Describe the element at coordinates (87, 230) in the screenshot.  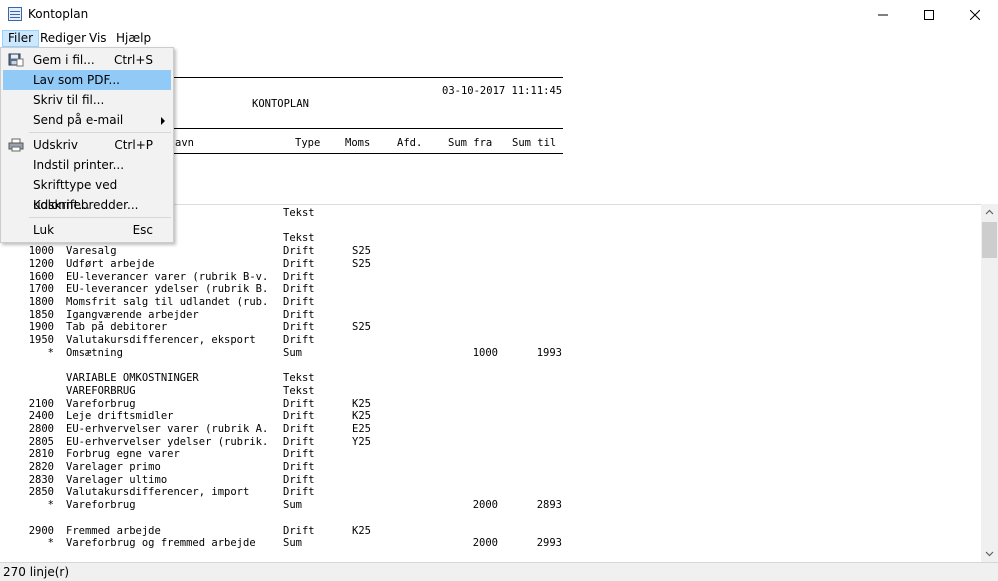
I see `menu-item-luk: Luk Esc` at that location.